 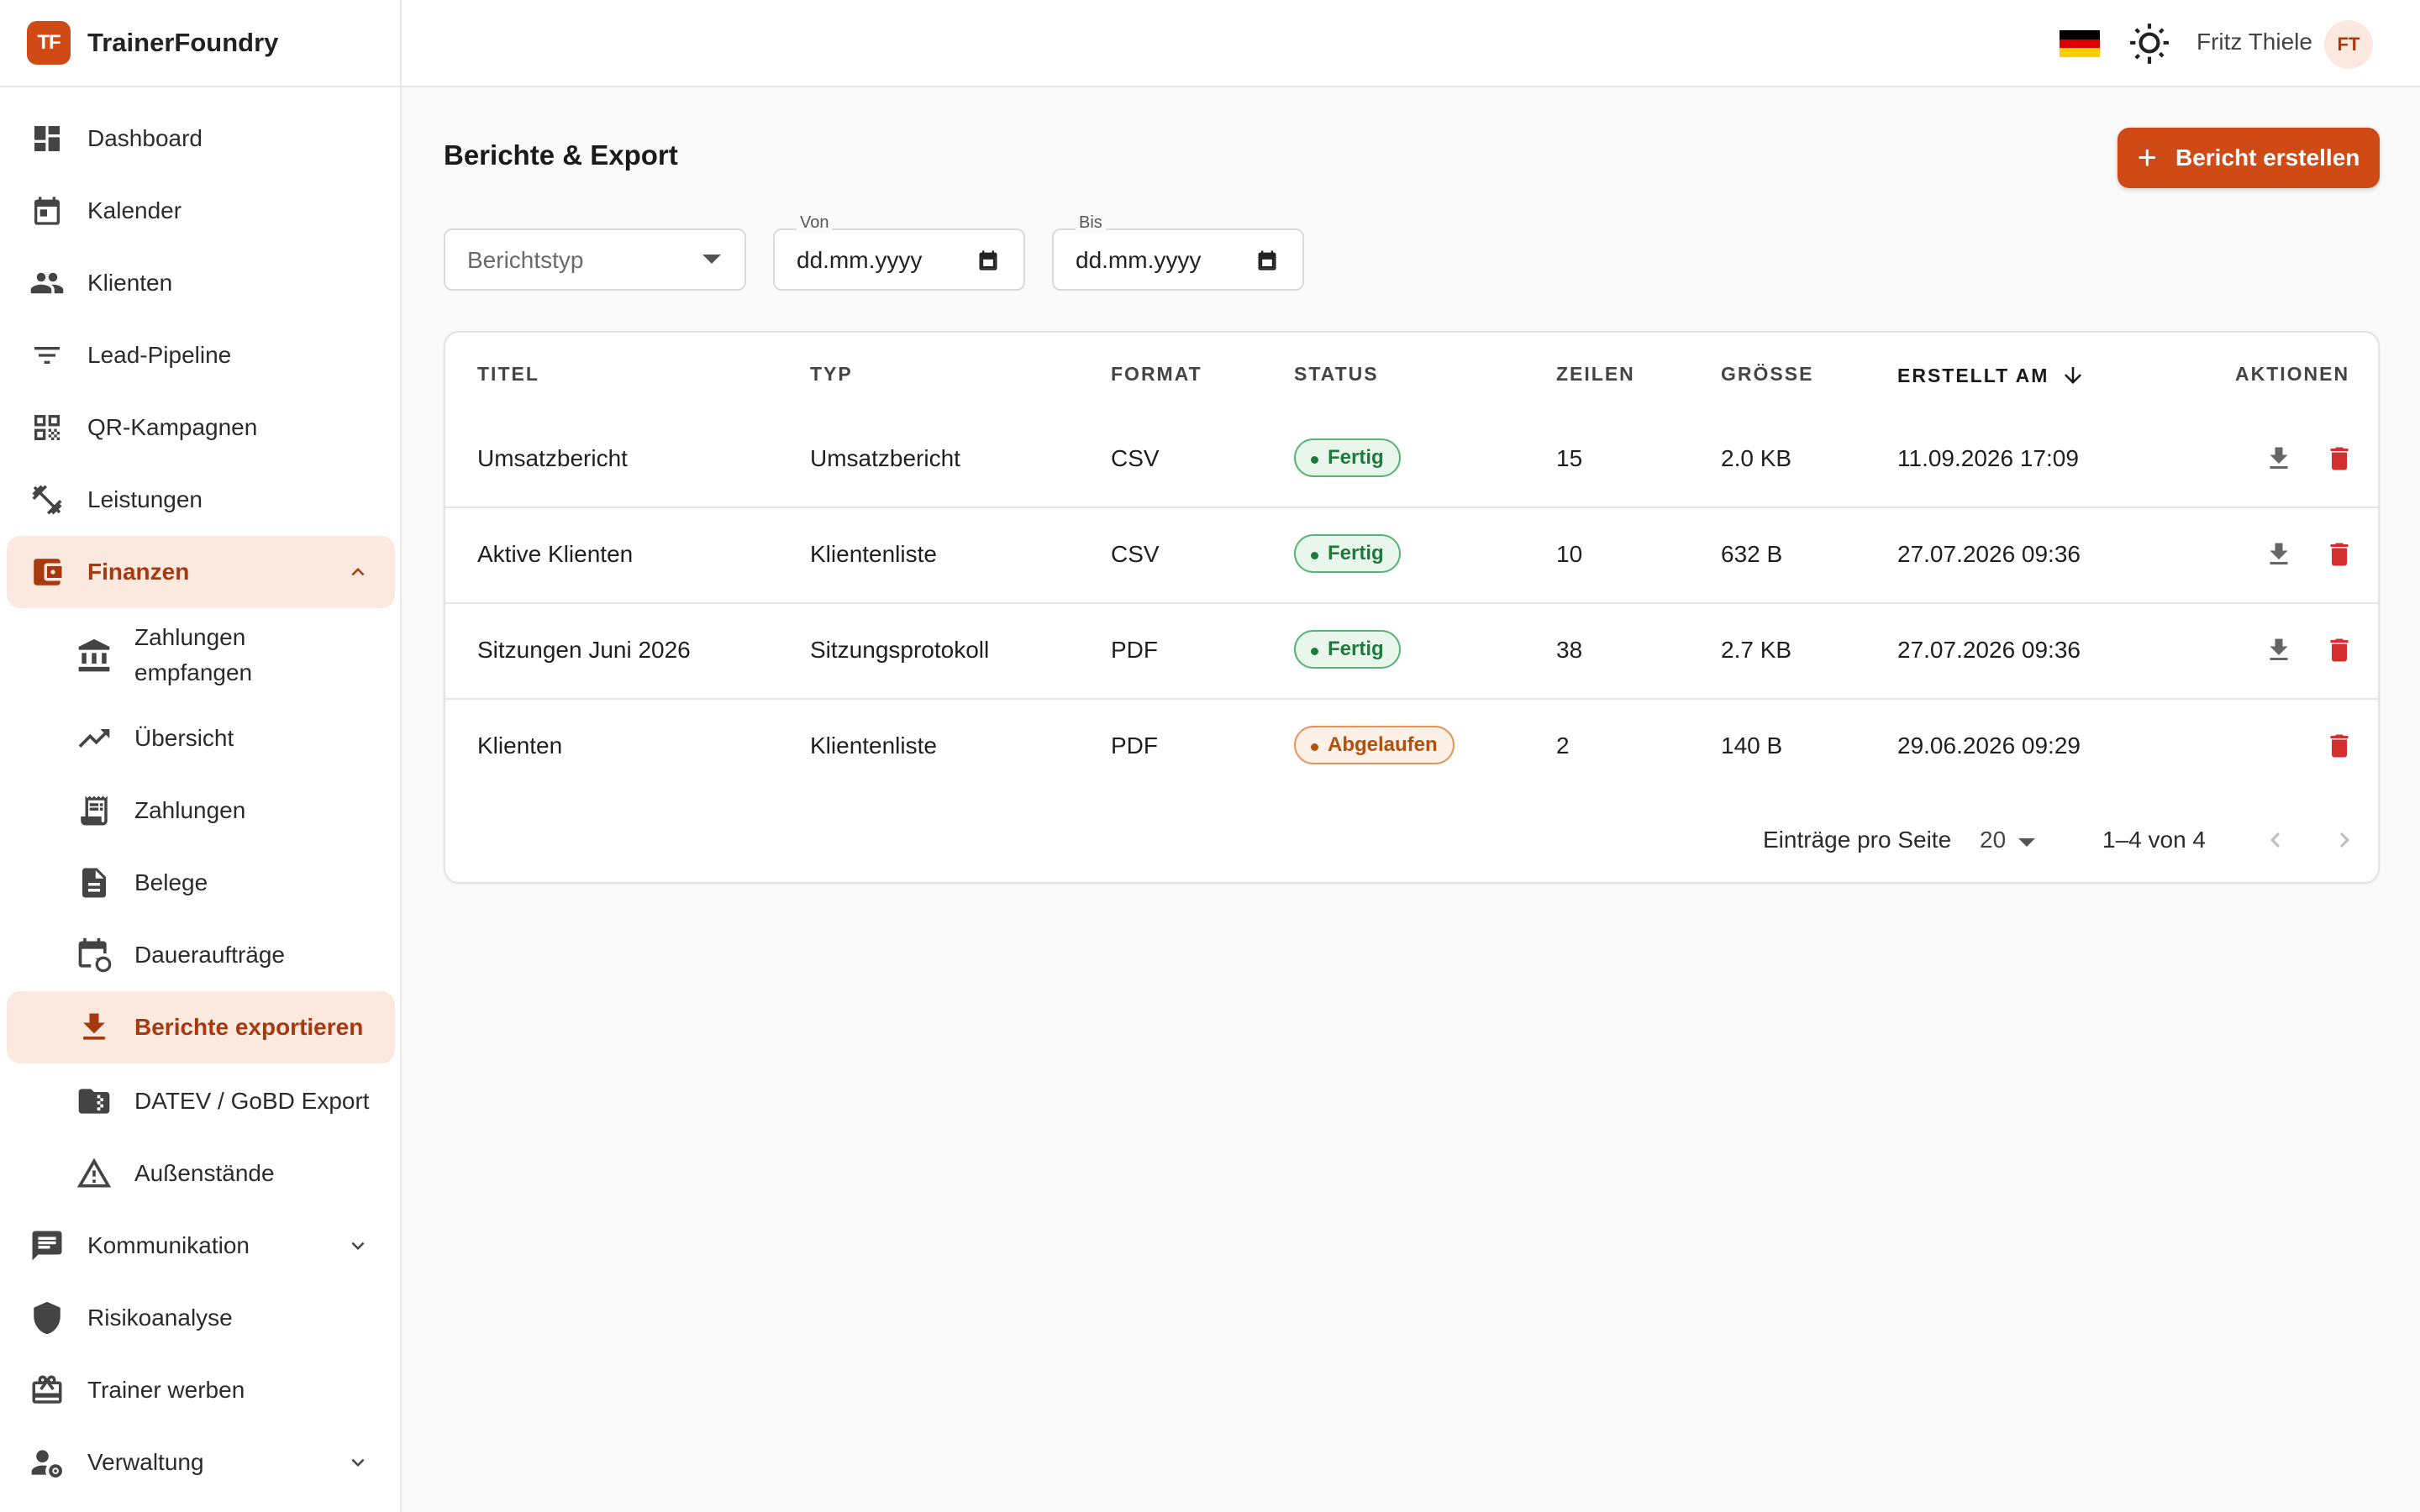 What do you see at coordinates (1973, 375) in the screenshot?
I see `column-header-label: ERSTELLT AM` at bounding box center [1973, 375].